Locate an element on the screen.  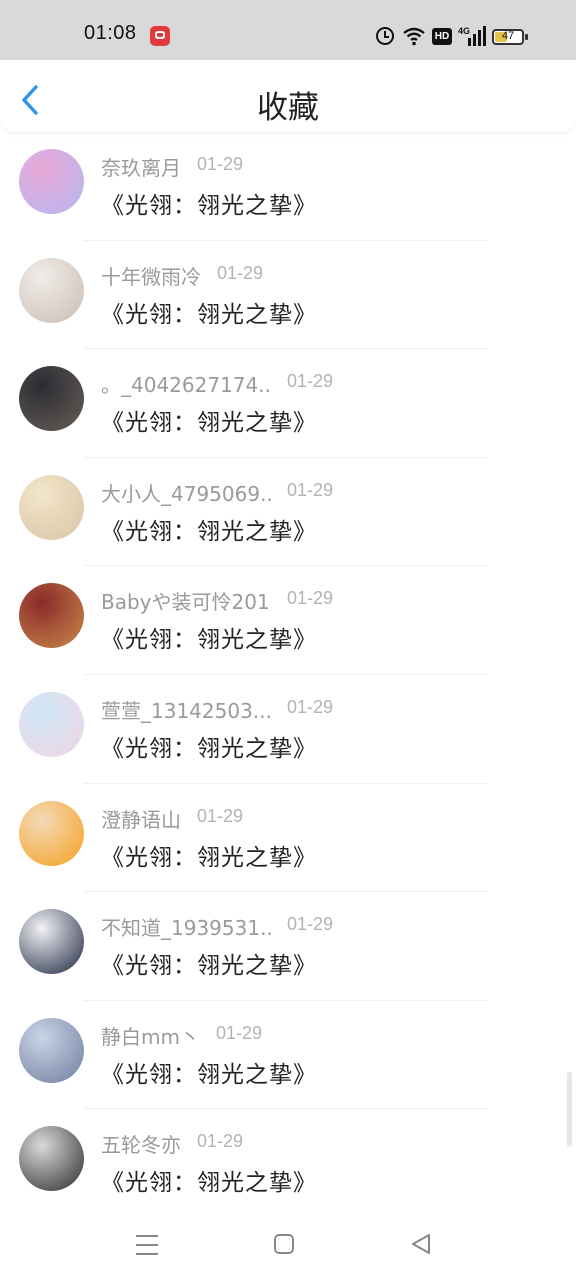
page-header: 收藏 is located at coordinates (288, 96).